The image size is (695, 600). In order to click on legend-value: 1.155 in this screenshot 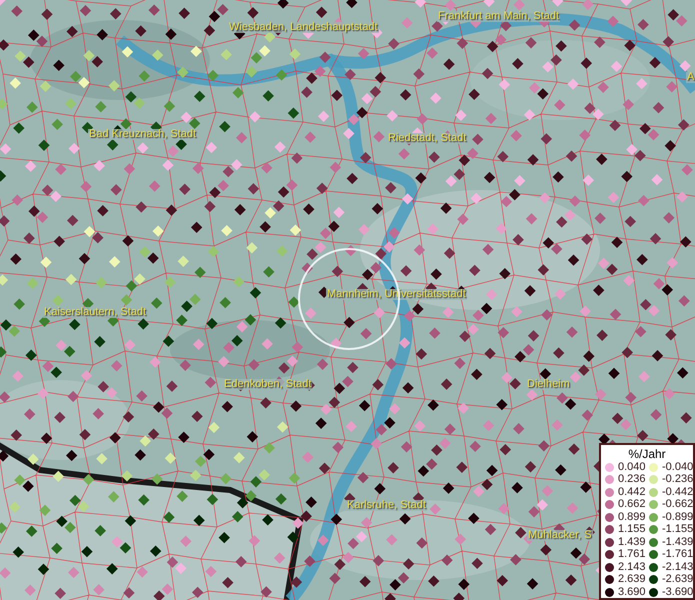, I will do `click(632, 530)`.